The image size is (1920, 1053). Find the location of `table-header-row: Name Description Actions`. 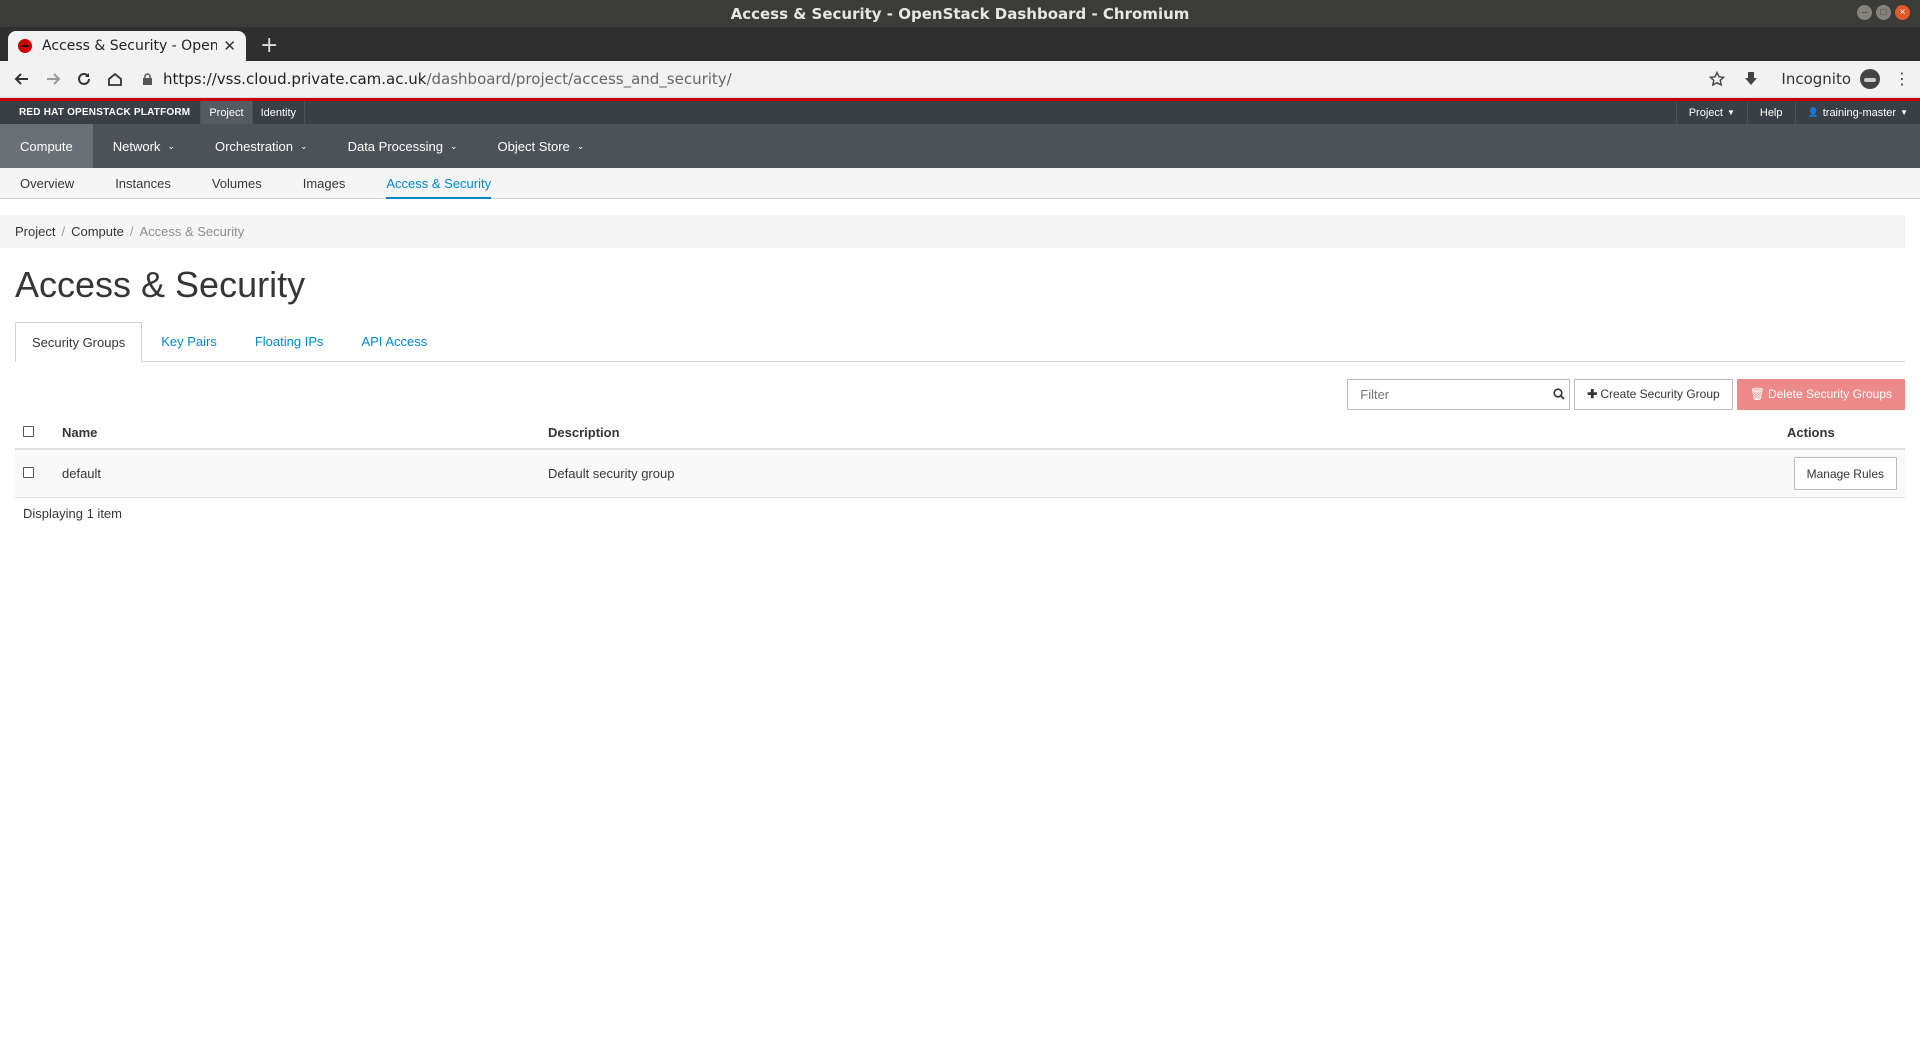

table-header-row: Name Description Actions is located at coordinates (960, 433).